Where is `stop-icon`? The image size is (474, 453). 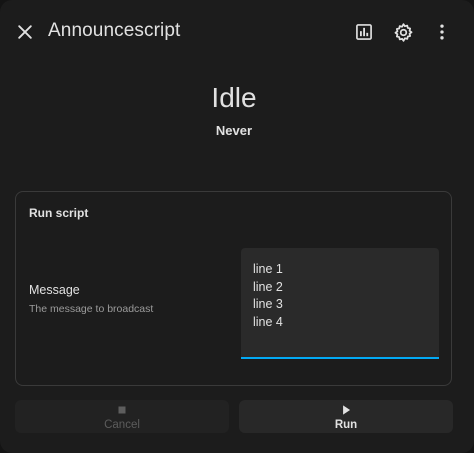 stop-icon is located at coordinates (122, 410).